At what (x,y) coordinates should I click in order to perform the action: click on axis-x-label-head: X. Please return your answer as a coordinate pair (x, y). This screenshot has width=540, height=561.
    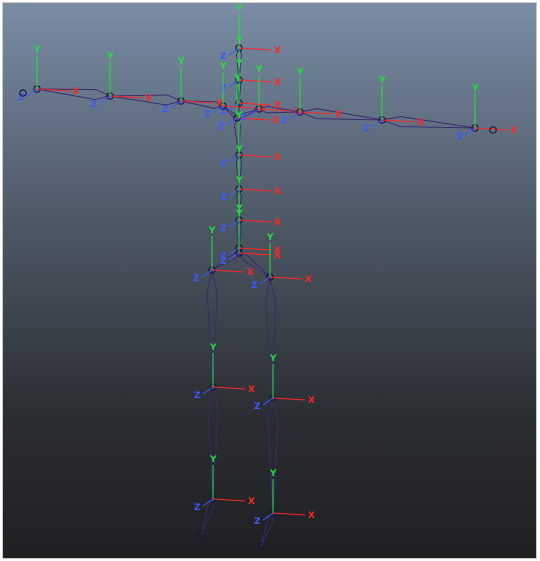
    Looking at the image, I should click on (277, 83).